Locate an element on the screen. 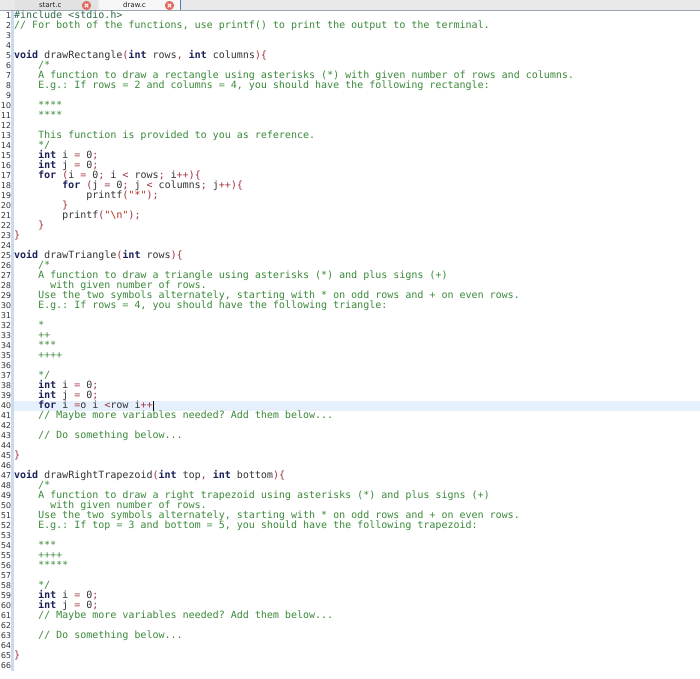 The width and height of the screenshot is (700, 679). line-number: 27 is located at coordinates (5, 276).